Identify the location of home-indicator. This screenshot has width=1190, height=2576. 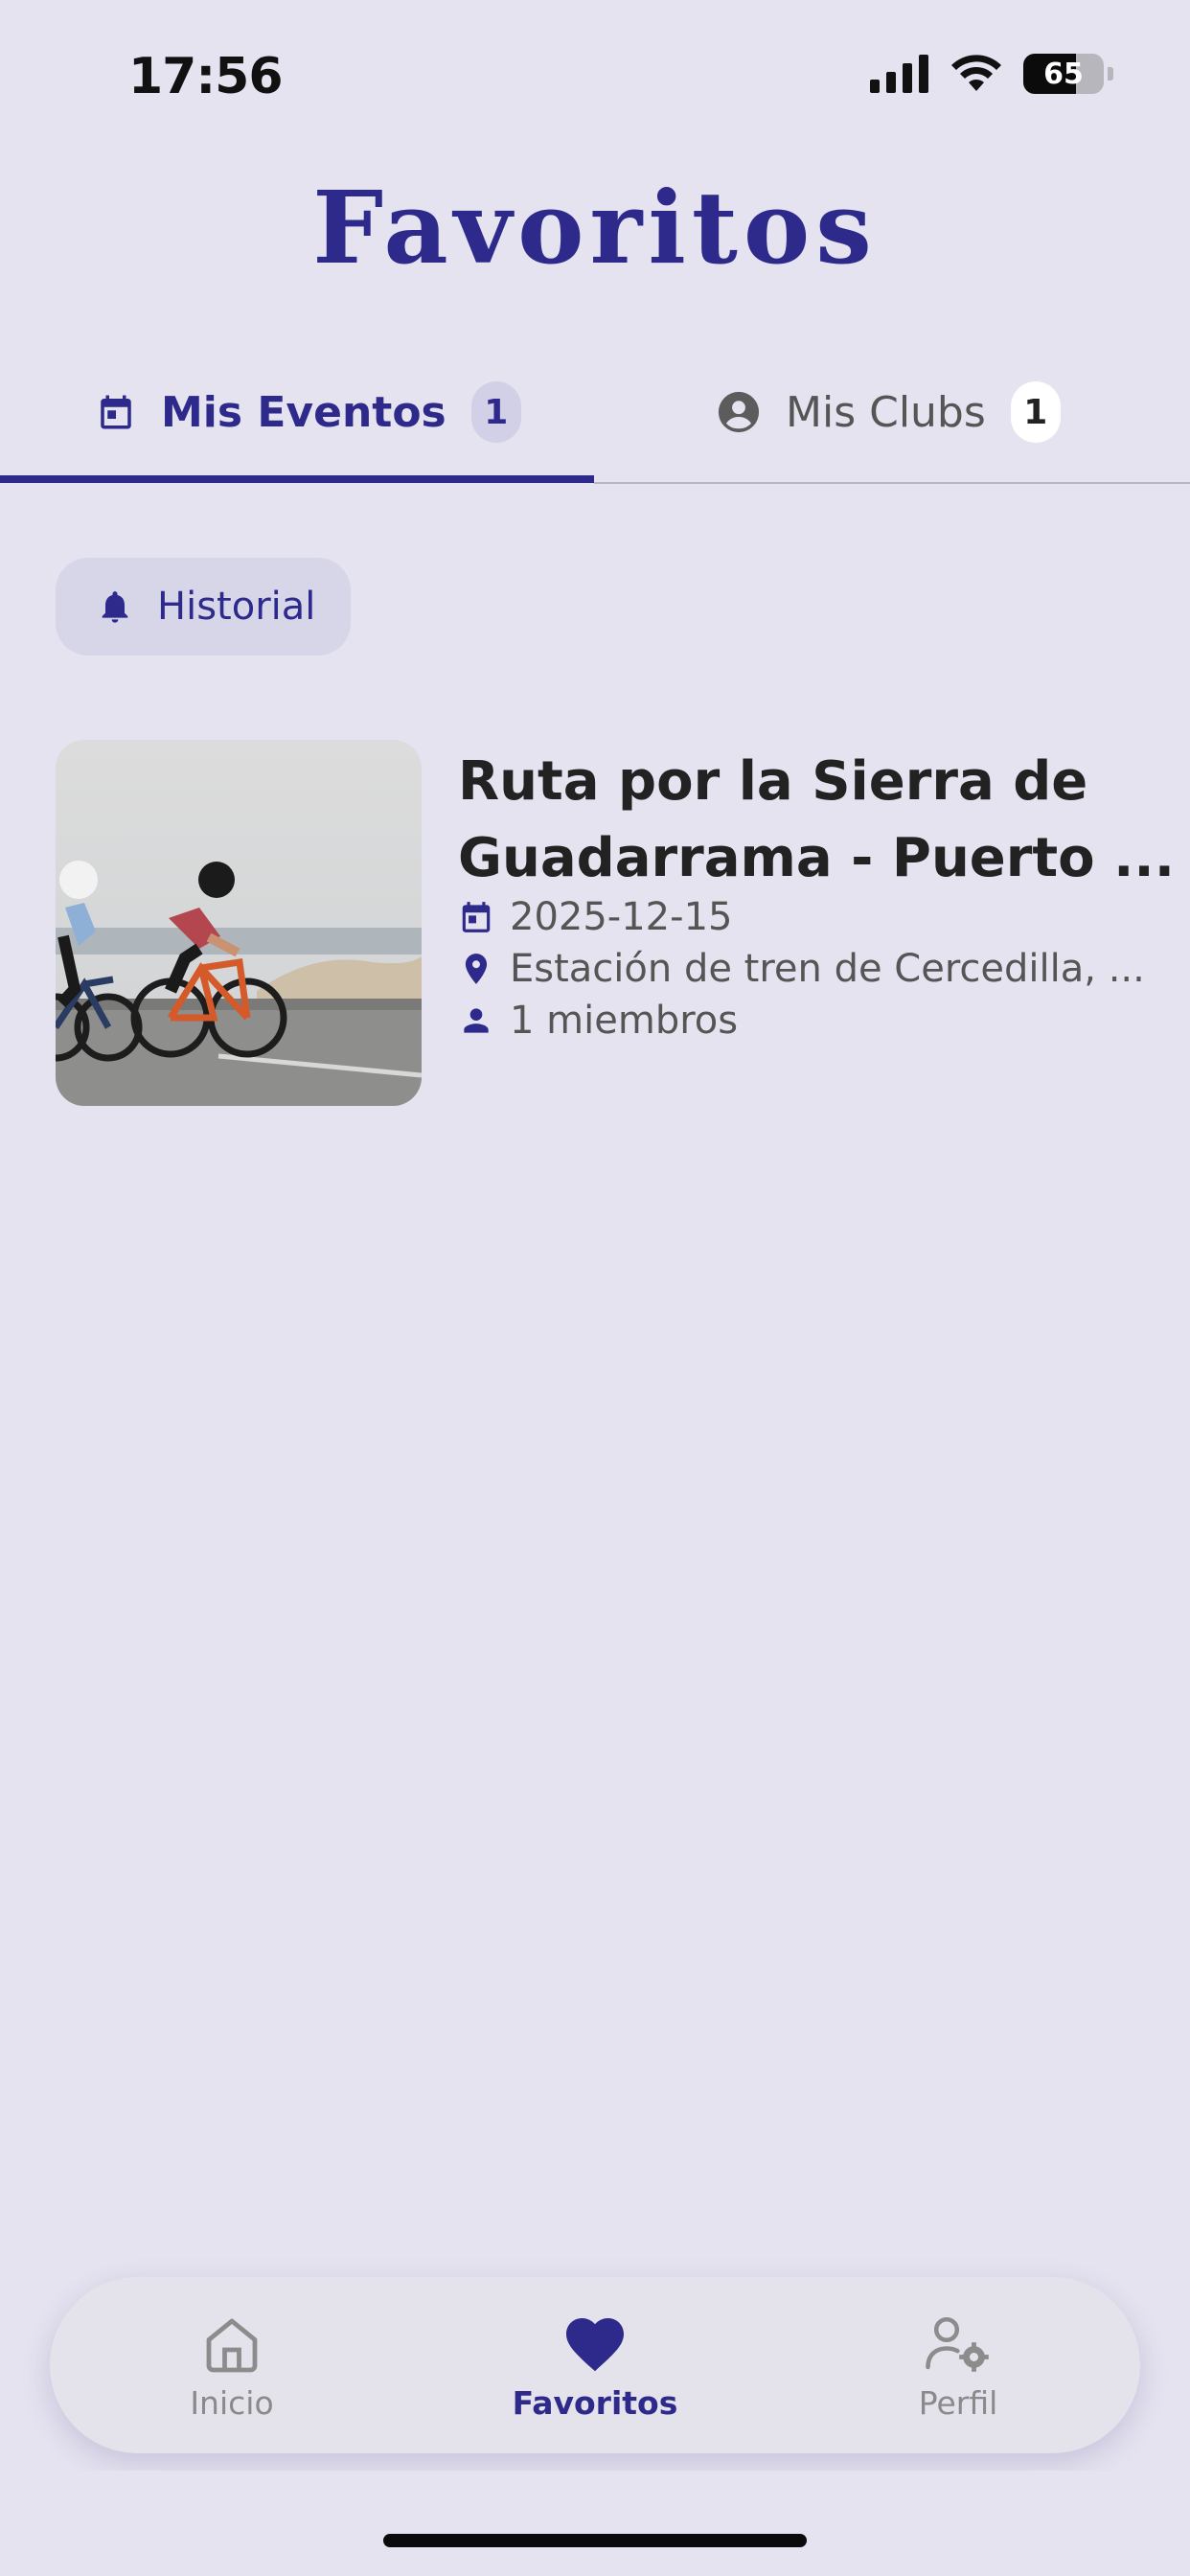
(595, 2540).